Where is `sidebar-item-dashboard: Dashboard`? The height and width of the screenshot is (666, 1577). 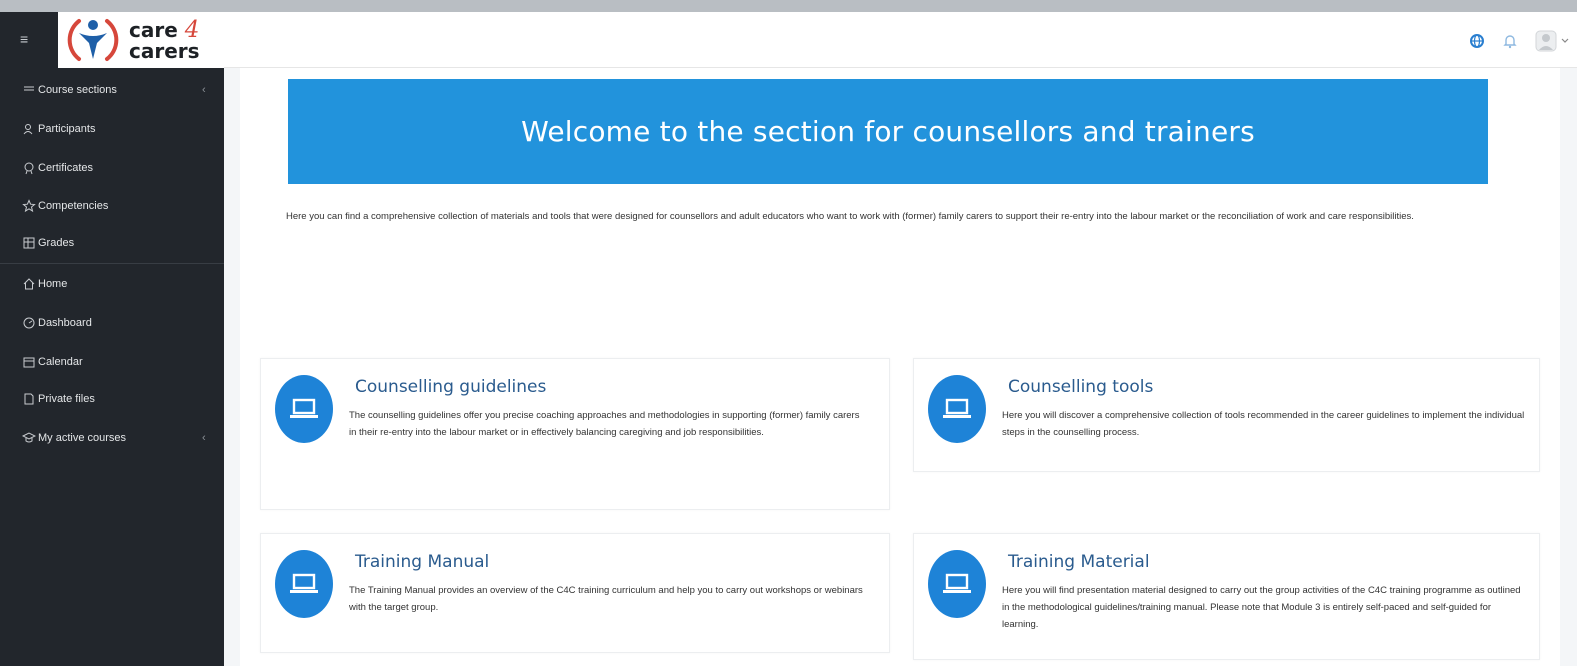 sidebar-item-dashboard: Dashboard is located at coordinates (57, 323).